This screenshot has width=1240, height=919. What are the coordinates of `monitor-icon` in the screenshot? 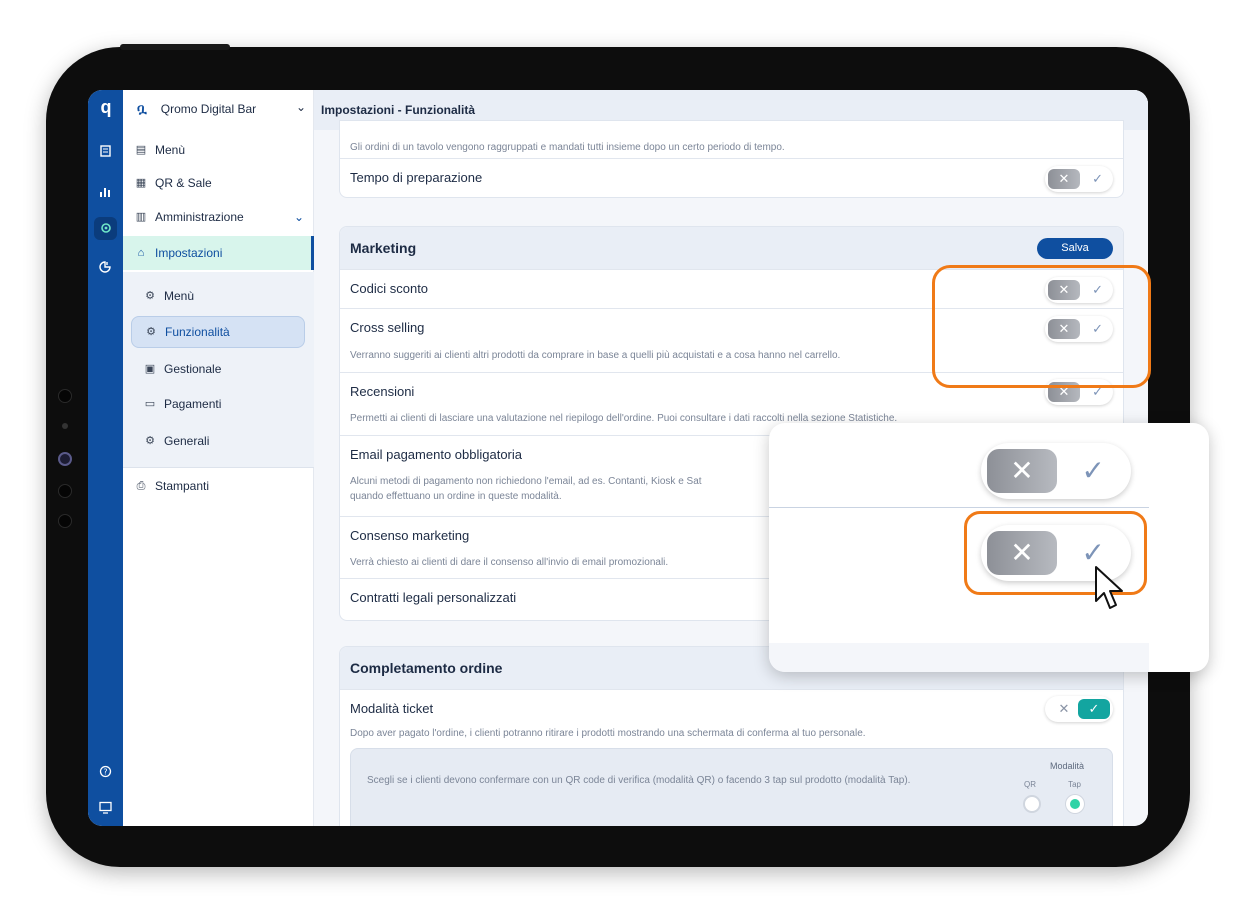 It's located at (105, 807).